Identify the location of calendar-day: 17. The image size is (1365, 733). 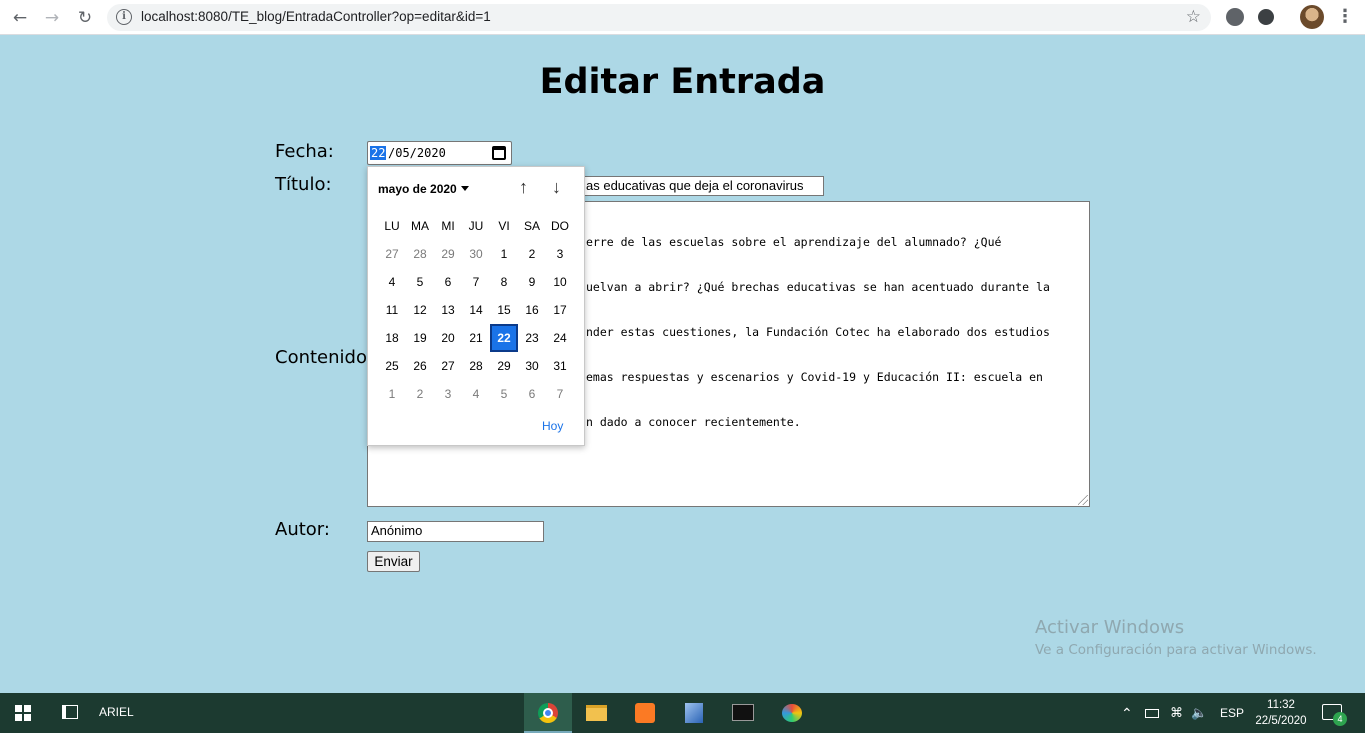
(560, 310).